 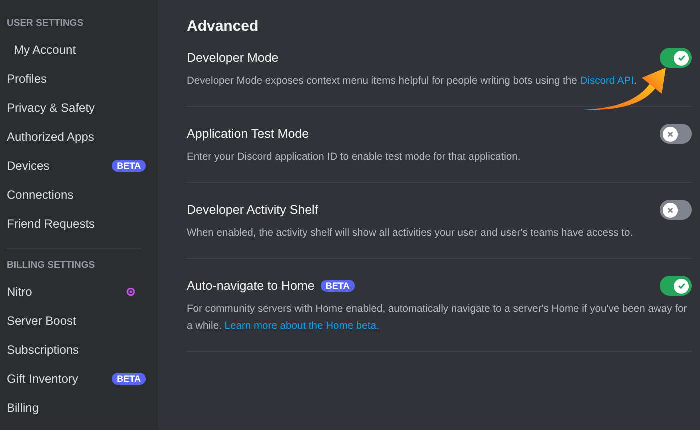 What do you see at coordinates (410, 234) in the screenshot?
I see `setting-description: When enabled, the activity shelf will show all activities your user and user's teams have access to.` at bounding box center [410, 234].